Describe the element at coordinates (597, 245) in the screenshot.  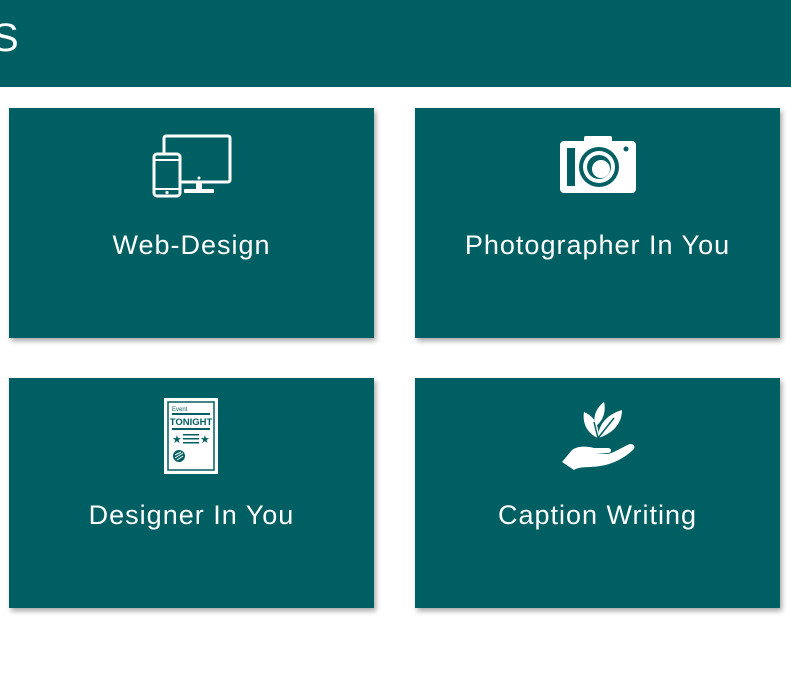
I see `card-label: Photographer In You` at that location.